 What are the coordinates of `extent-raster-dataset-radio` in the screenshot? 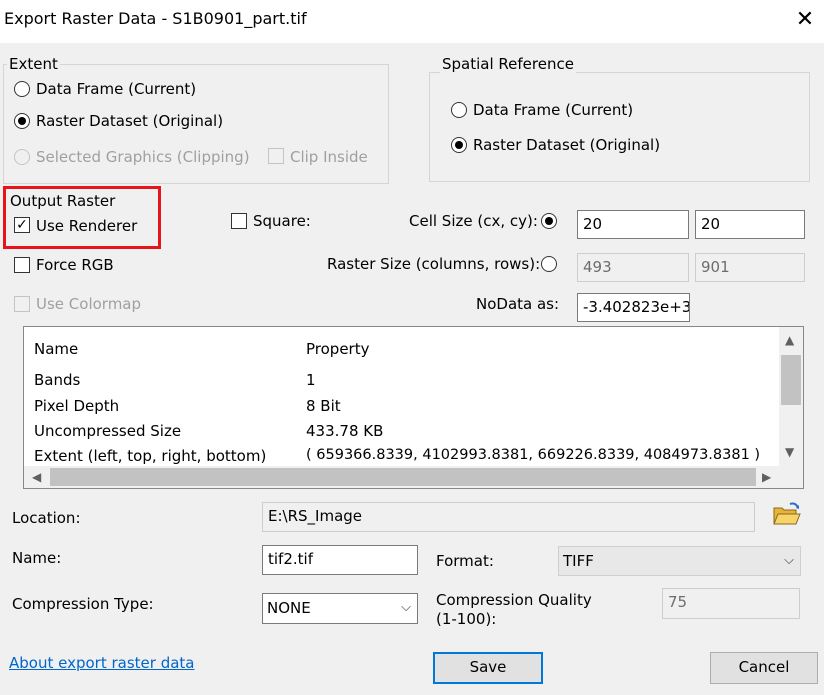 It's located at (22, 121).